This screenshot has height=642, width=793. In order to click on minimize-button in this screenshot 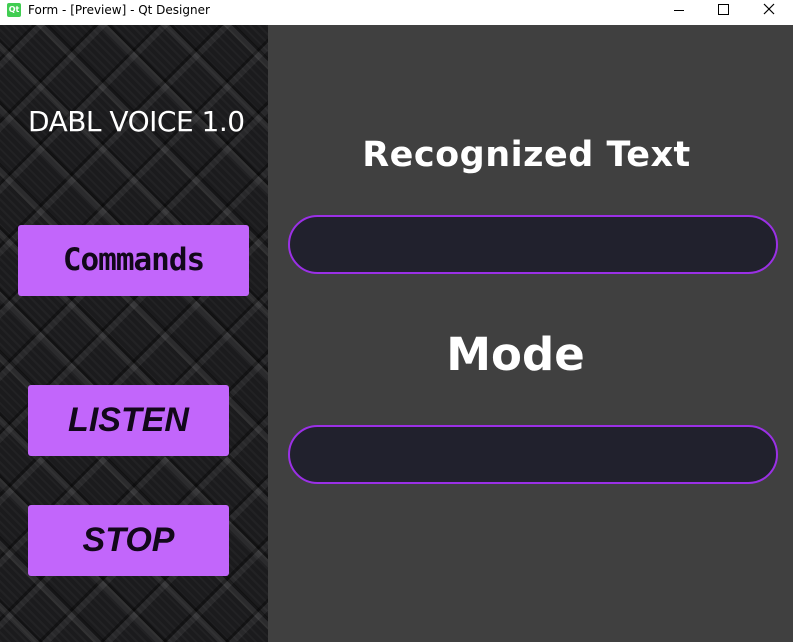, I will do `click(679, 11)`.